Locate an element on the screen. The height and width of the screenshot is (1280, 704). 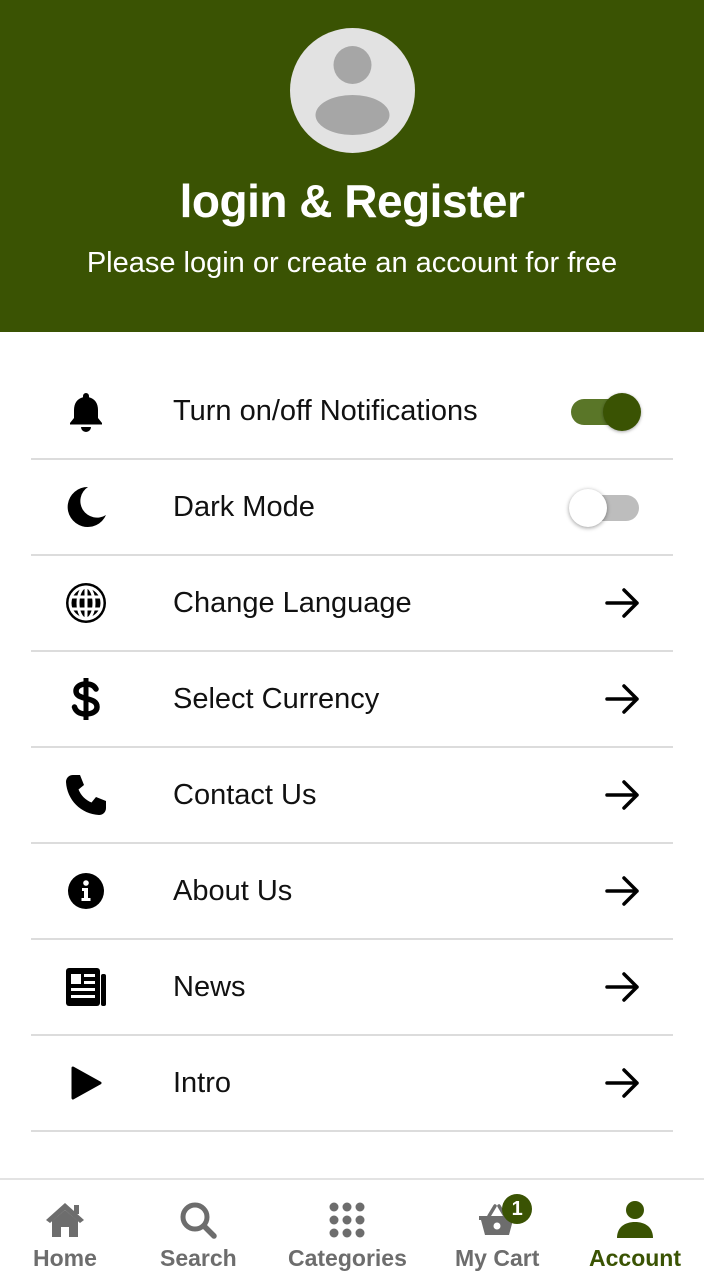
menu-item-label: About Us is located at coordinates (233, 890).